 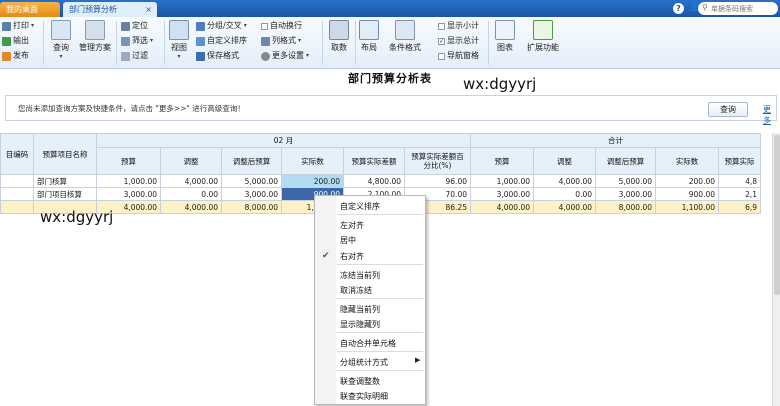 I want to click on search-icon: ⚲, so click(x=705, y=7).